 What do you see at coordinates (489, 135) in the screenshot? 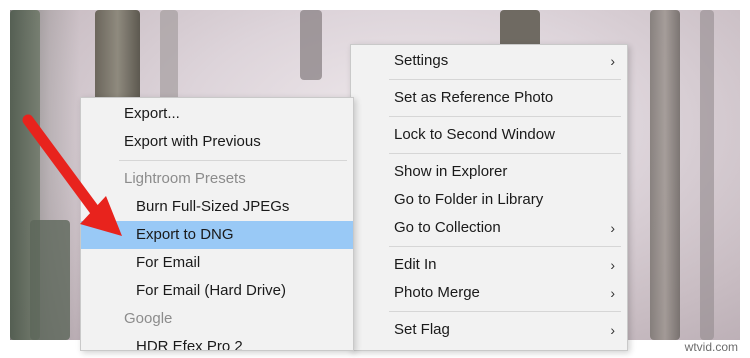
I see `menu-item-lock-to-second-window: Lock to Second Window` at bounding box center [489, 135].